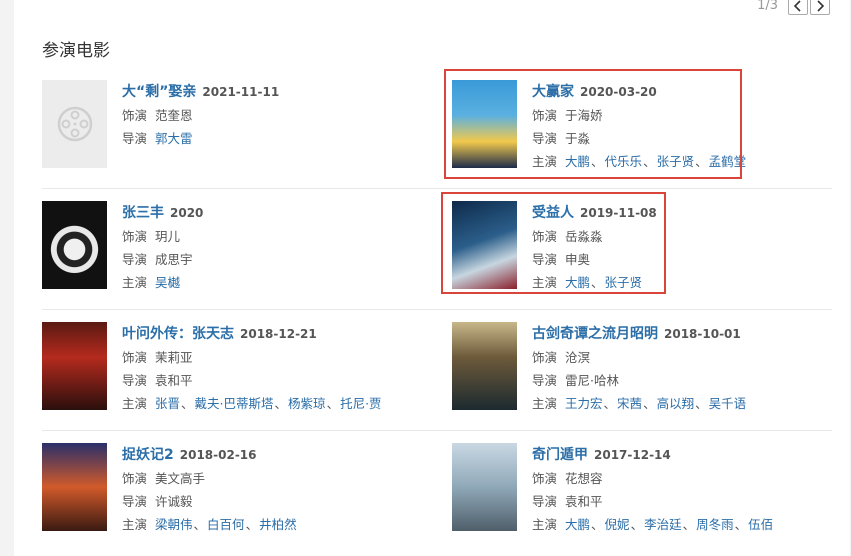 This screenshot has height=556, width=851. I want to click on star-link: 戴夫·巴蒂斯塔, so click(234, 403).